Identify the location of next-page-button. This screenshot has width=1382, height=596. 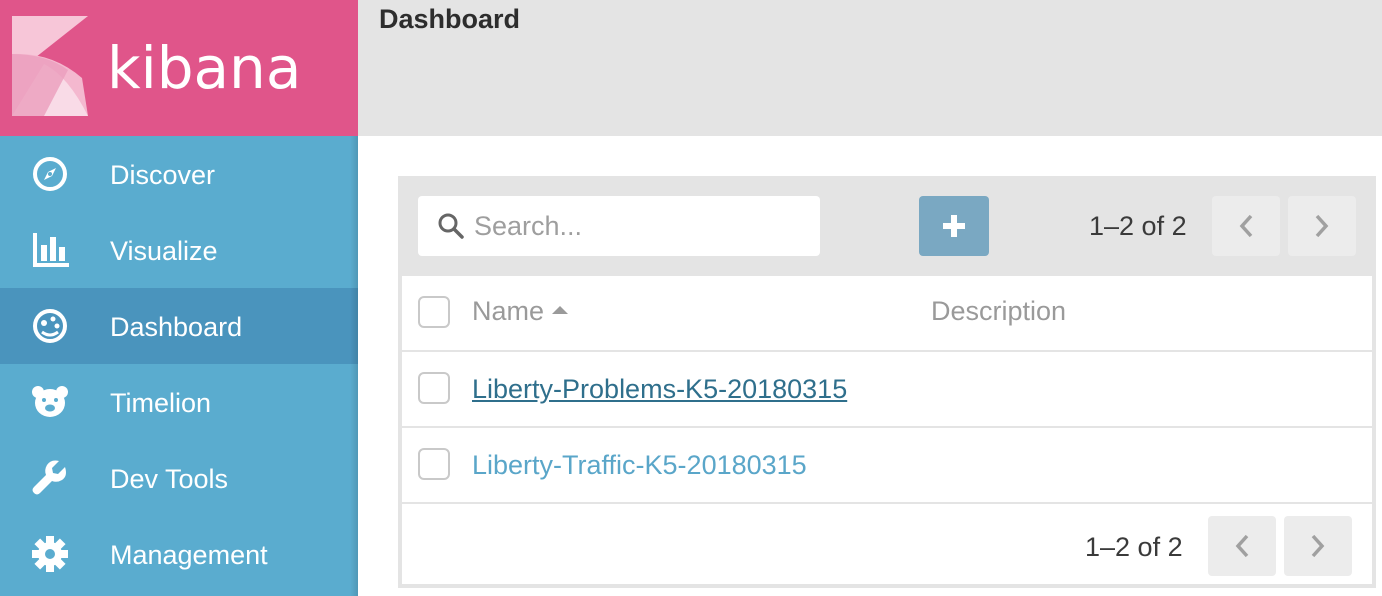
(1322, 226).